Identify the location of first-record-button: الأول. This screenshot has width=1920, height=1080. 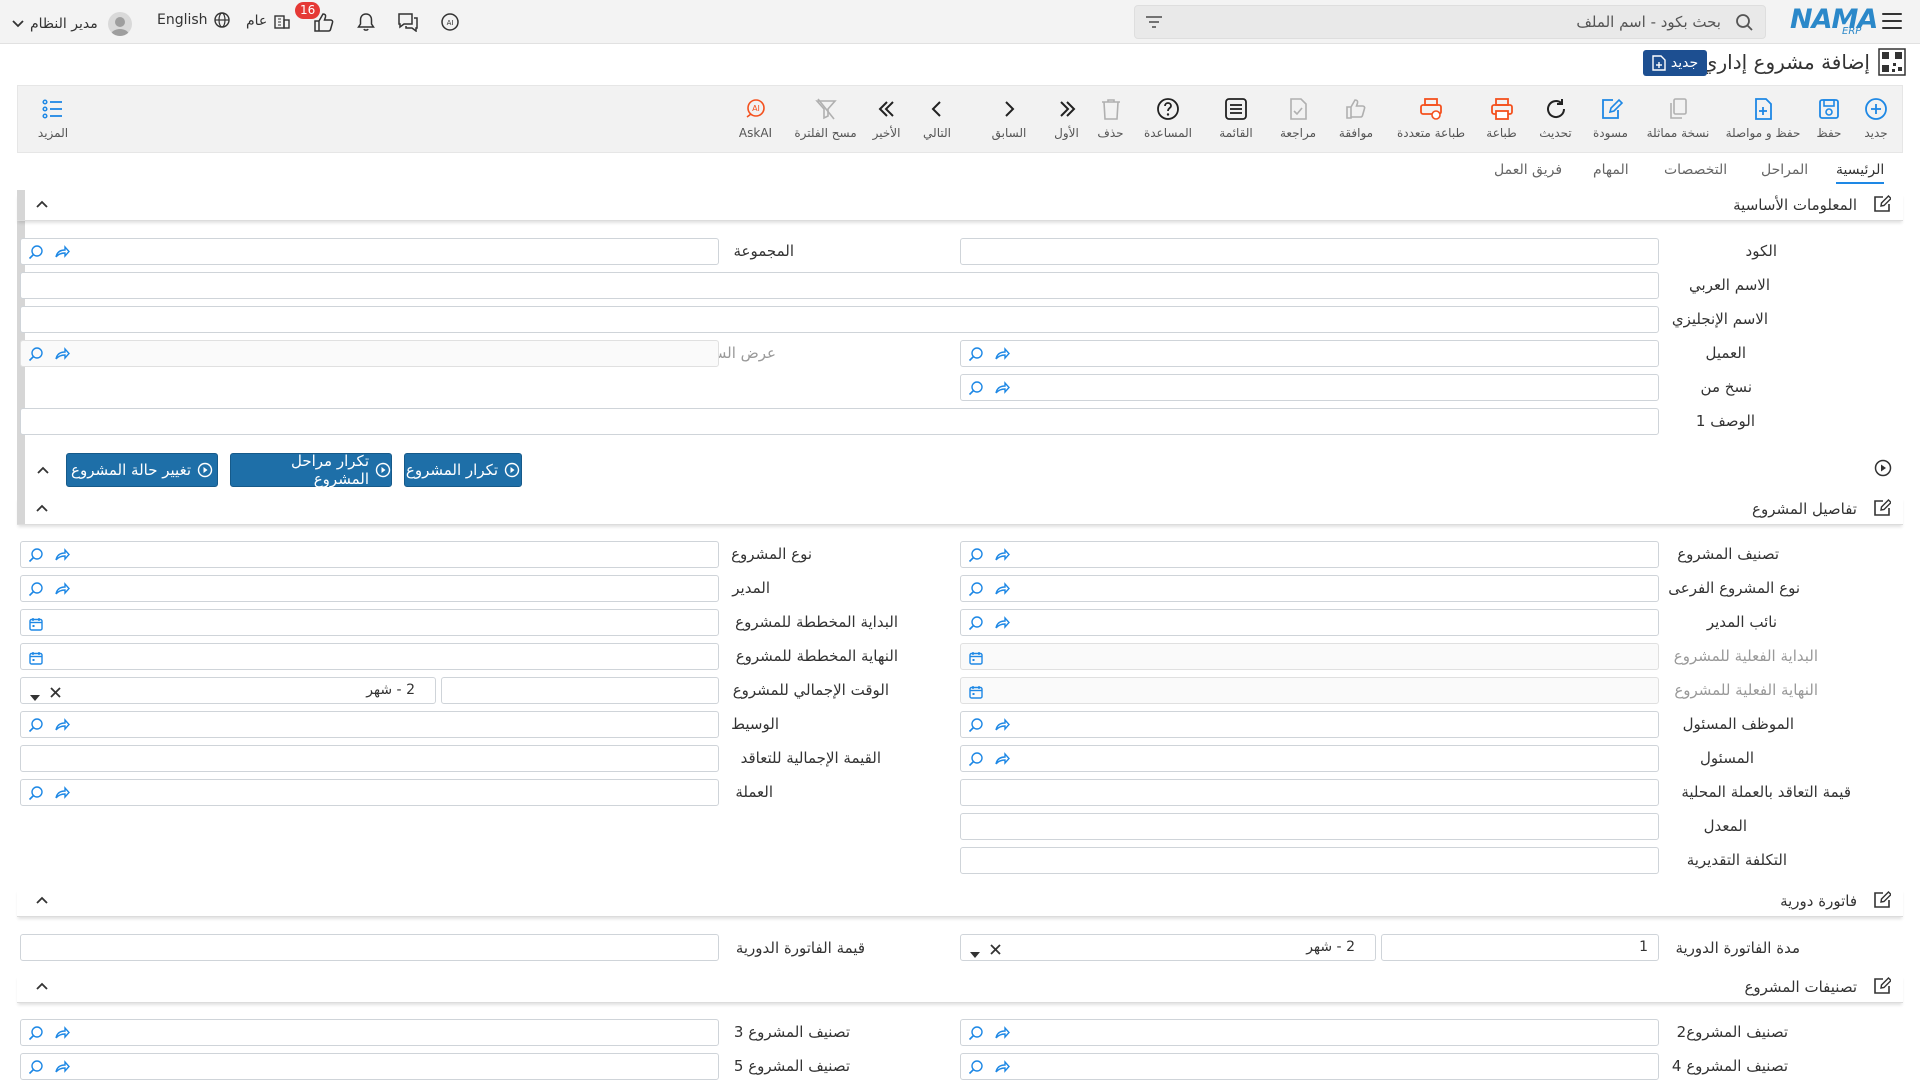
(1066, 118).